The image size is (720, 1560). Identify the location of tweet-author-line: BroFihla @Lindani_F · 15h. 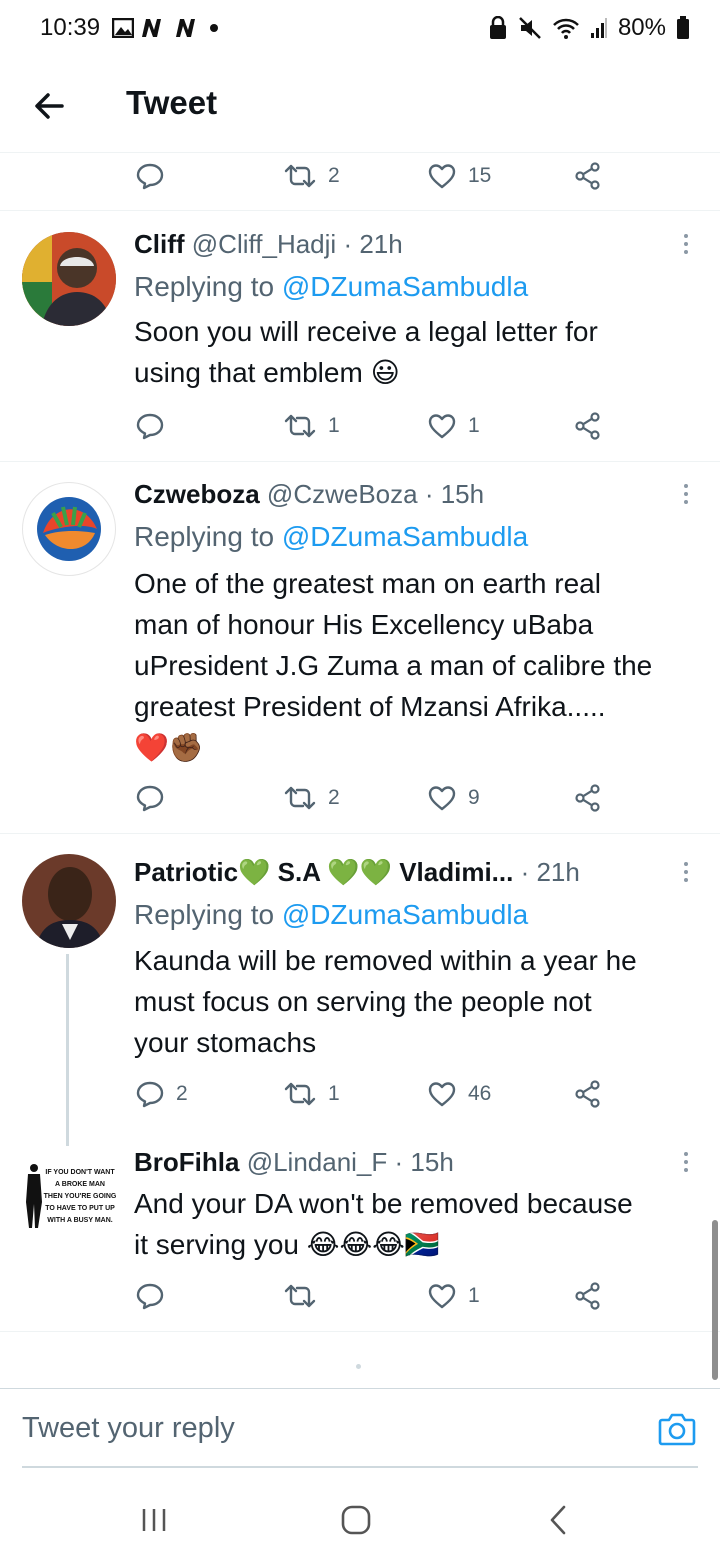
(294, 1162).